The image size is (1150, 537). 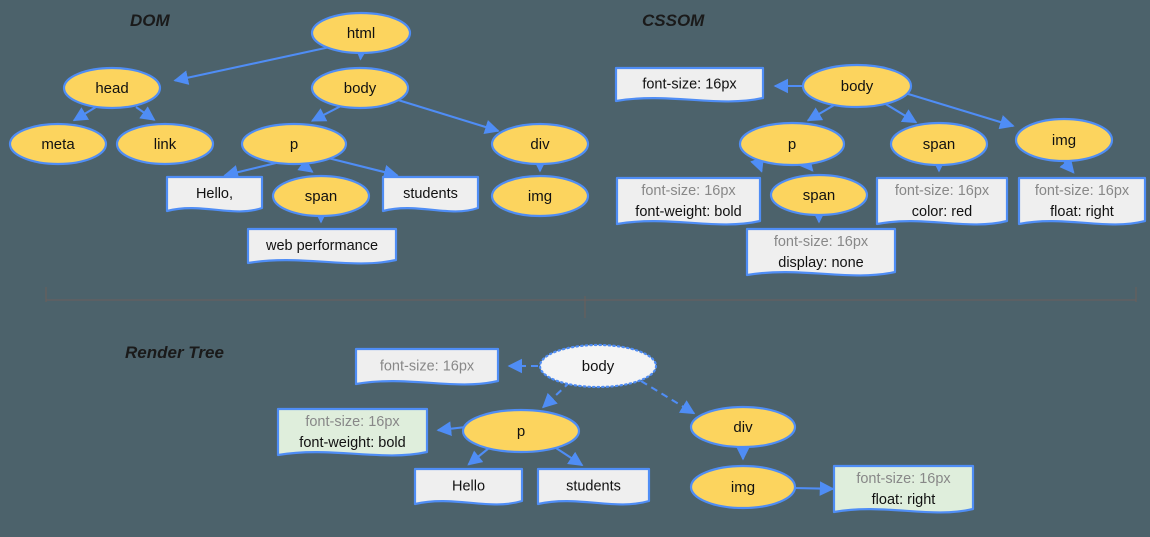 What do you see at coordinates (821, 252) in the screenshot?
I see `style-box-cssom-span2-style: font-size: 16px display: none` at bounding box center [821, 252].